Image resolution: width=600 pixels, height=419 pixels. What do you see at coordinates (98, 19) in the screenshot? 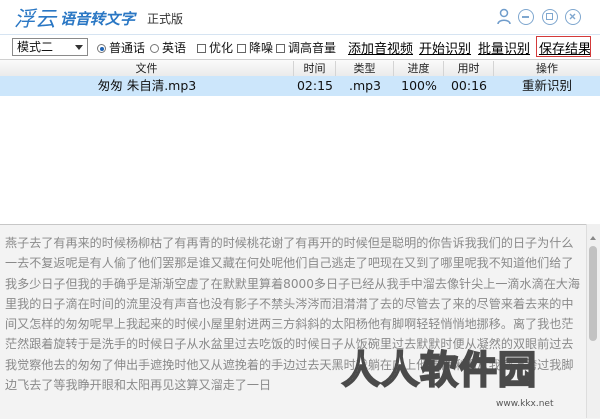
I see `app-name: 语音转文字` at bounding box center [98, 19].